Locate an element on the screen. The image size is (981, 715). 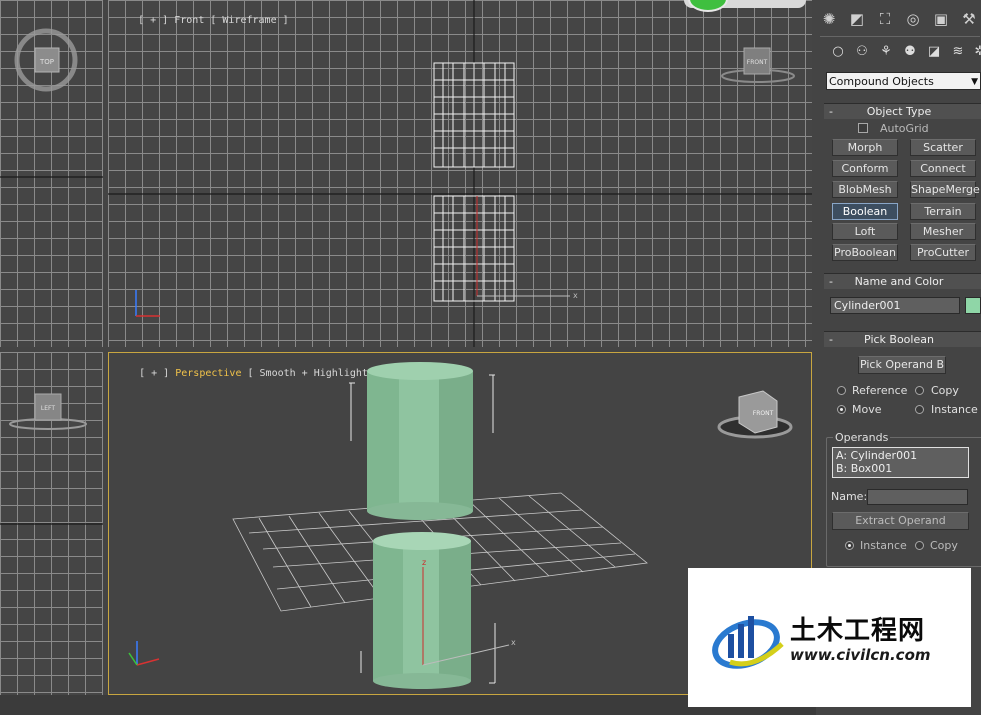
viewcube-top-icon: TOP is located at coordinates (46, 60).